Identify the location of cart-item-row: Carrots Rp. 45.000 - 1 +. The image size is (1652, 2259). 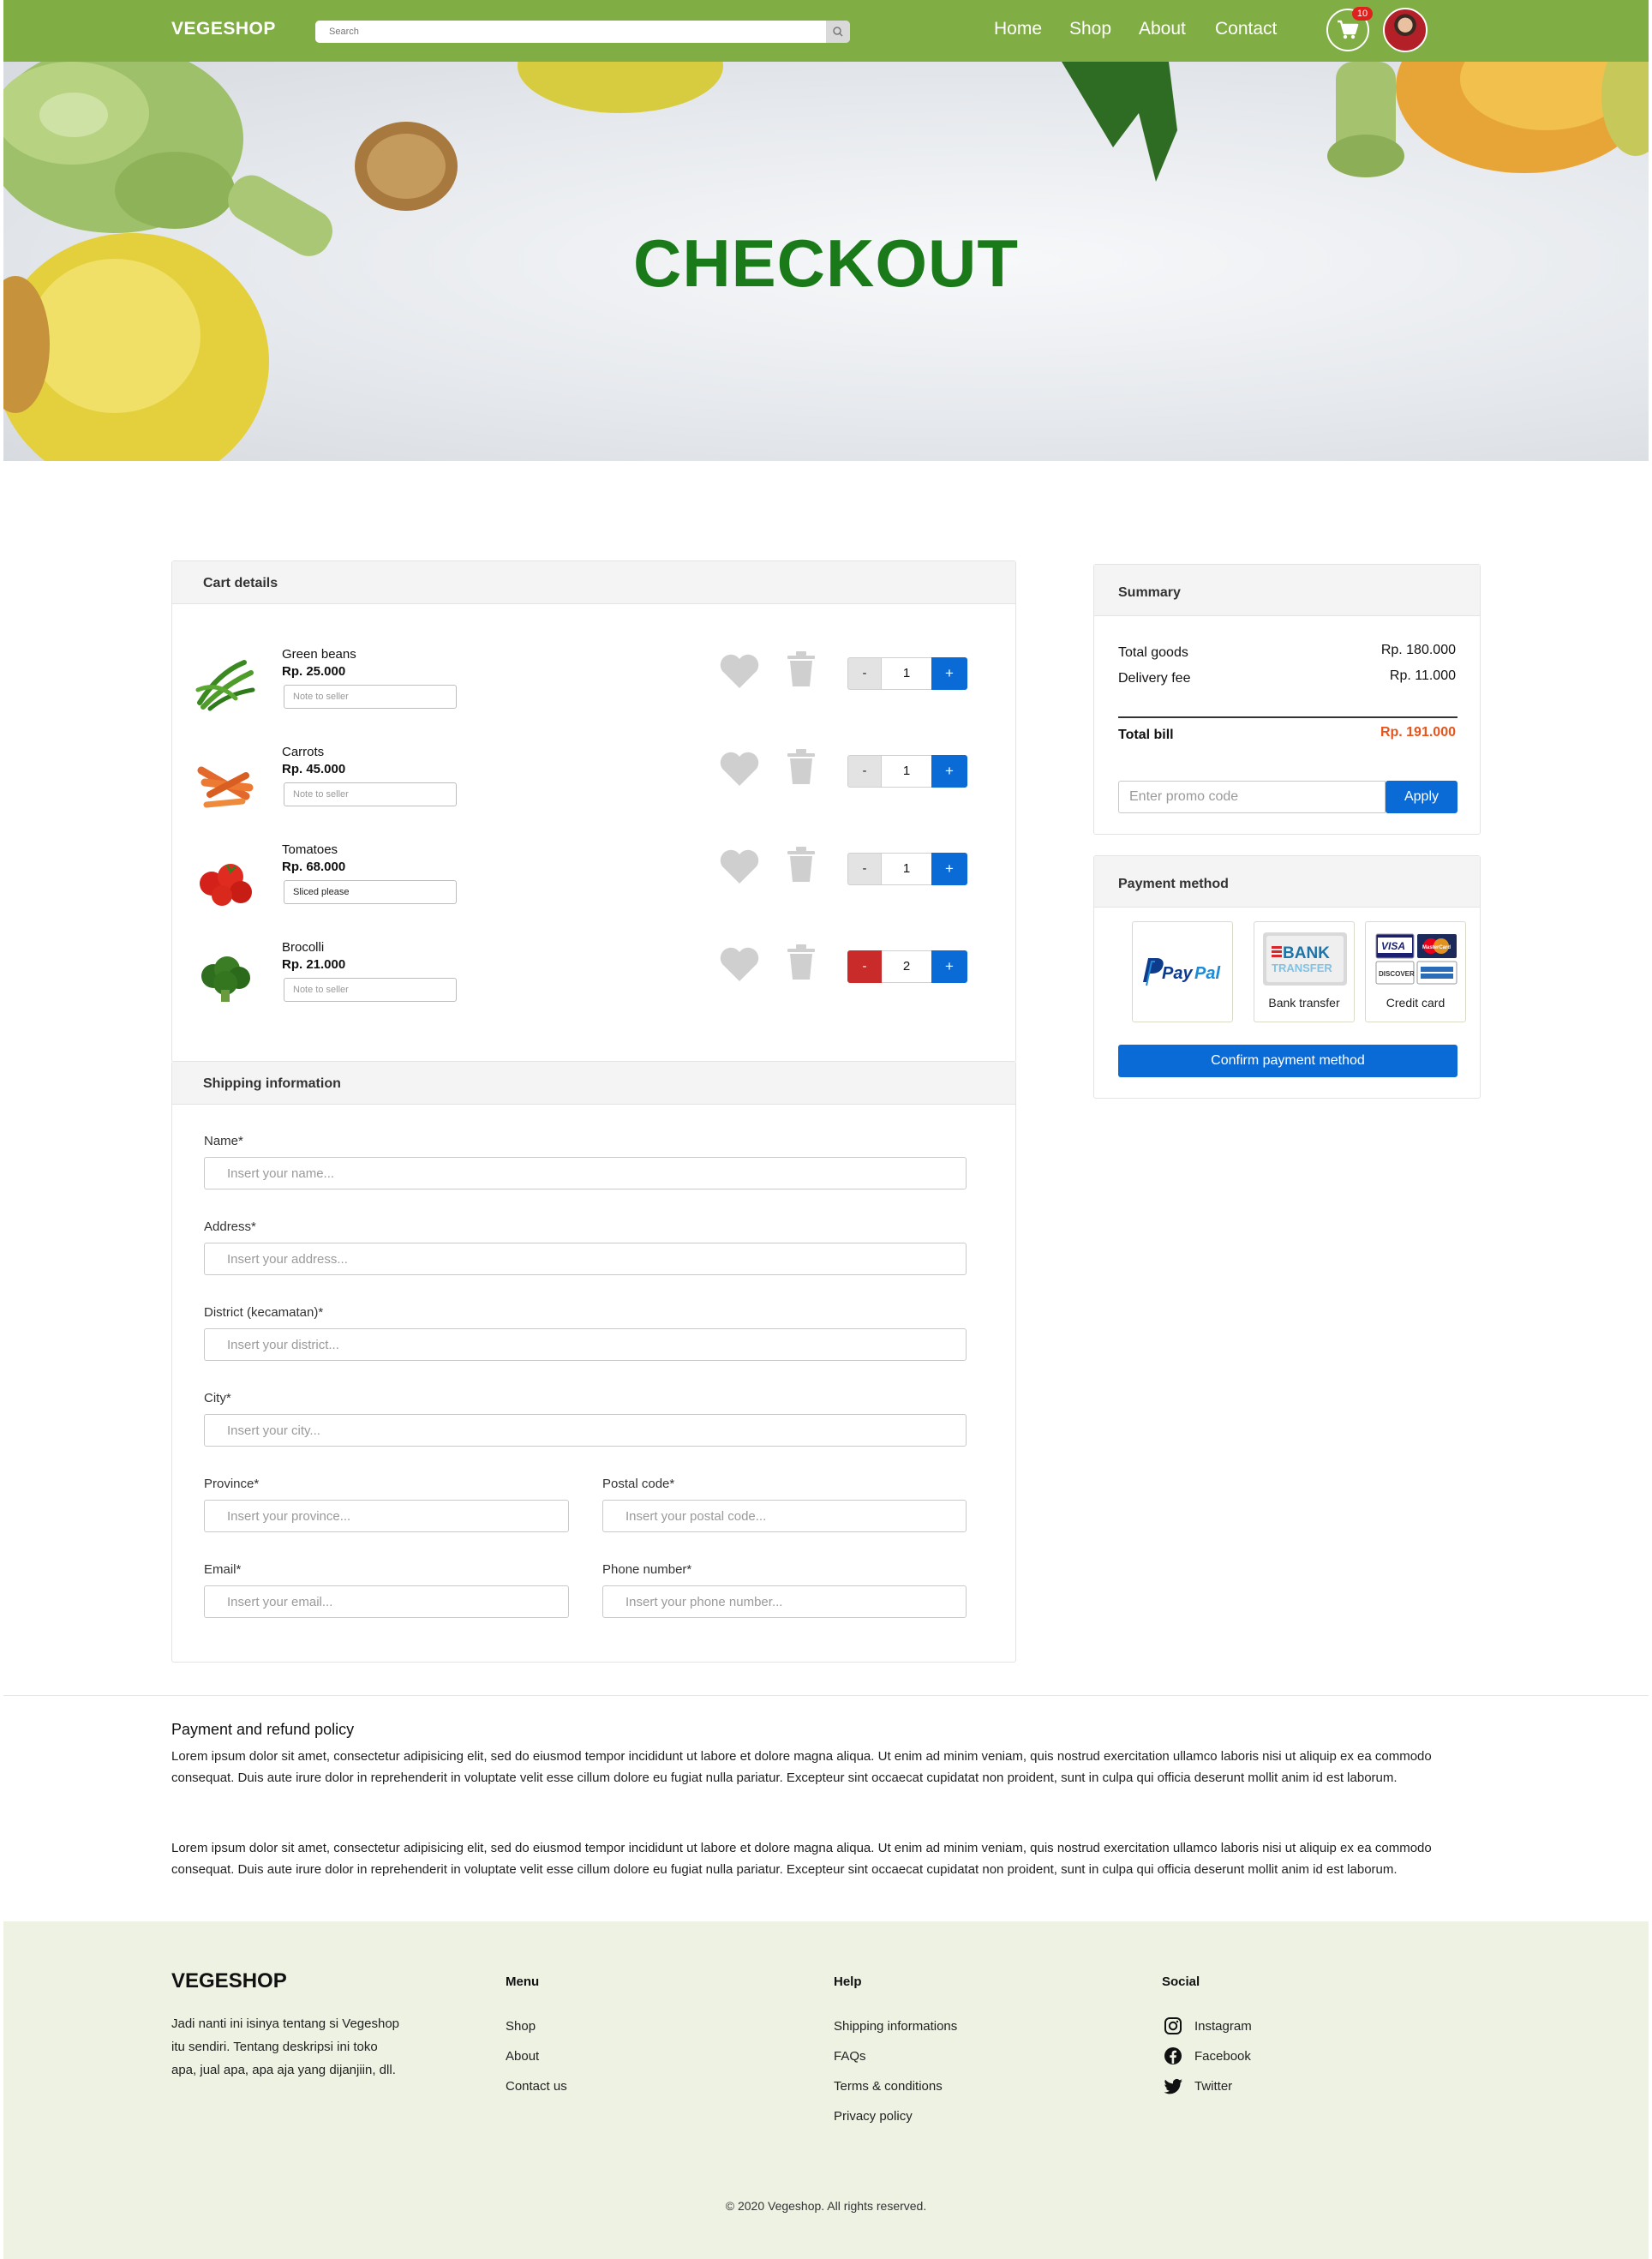
(594, 786).